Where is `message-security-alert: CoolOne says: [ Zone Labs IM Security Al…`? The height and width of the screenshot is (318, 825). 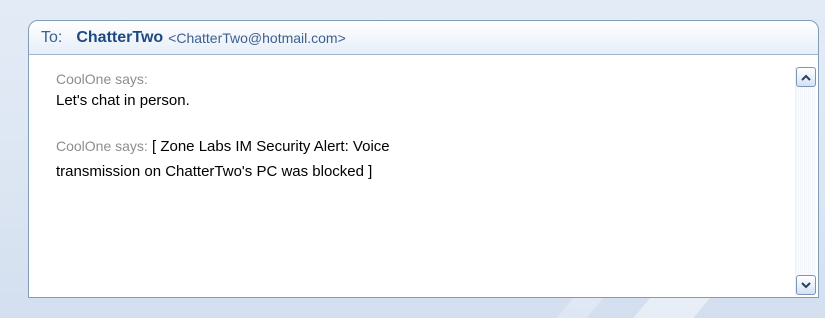 message-security-alert: CoolOne says: [ Zone Labs IM Security Al… is located at coordinates (417, 160).